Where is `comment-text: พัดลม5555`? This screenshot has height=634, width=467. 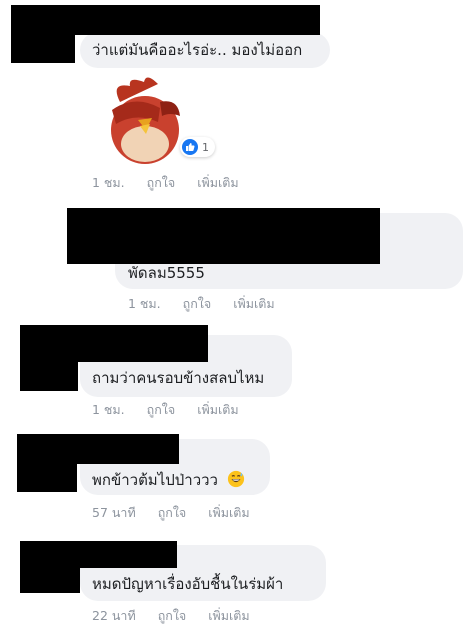
comment-text: พัดลม5555 is located at coordinates (166, 273).